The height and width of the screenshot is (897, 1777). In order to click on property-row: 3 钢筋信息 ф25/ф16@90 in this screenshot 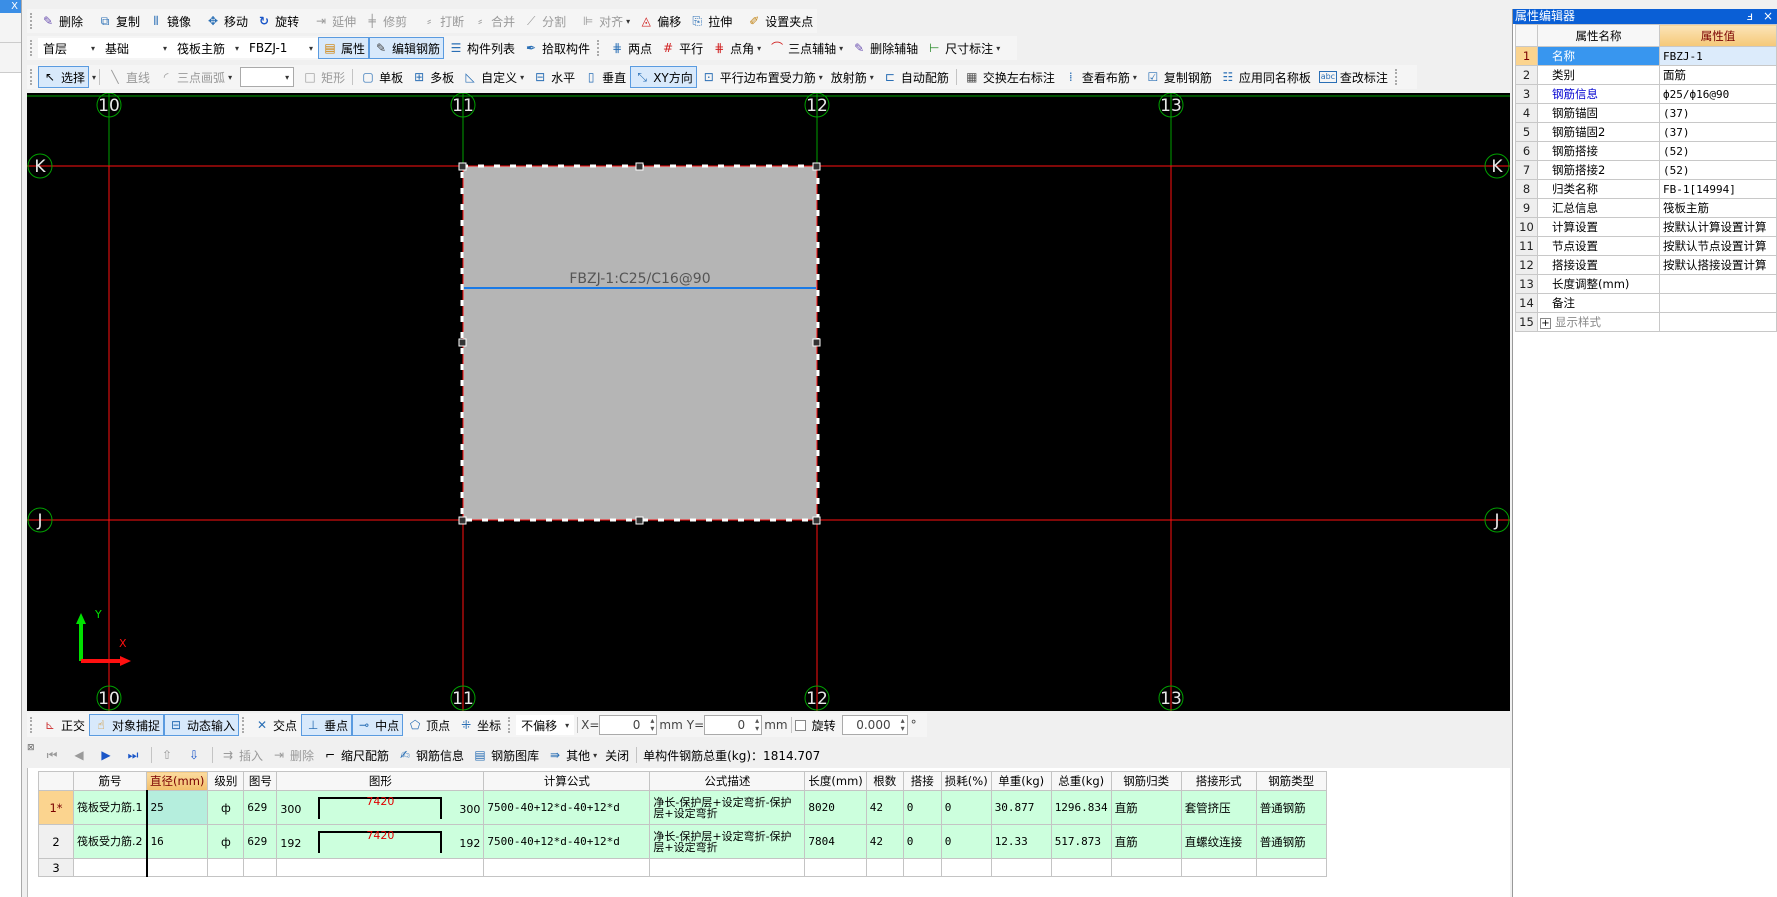, I will do `click(1646, 94)`.